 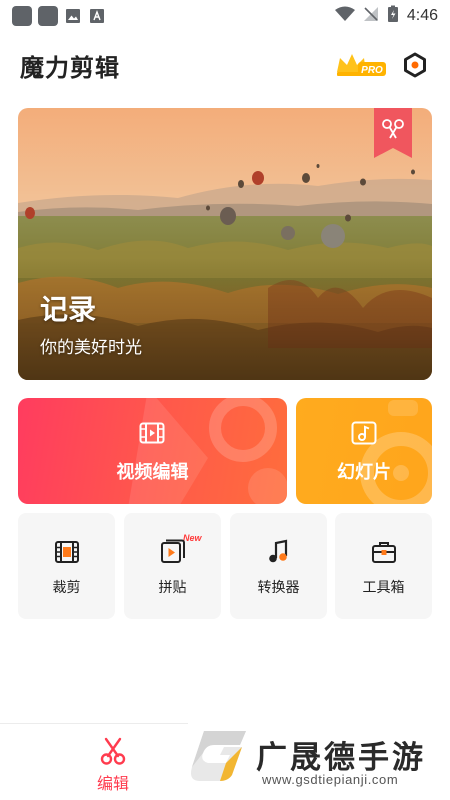 I want to click on banner-subtitle: 你的美好时光, so click(x=91, y=348).